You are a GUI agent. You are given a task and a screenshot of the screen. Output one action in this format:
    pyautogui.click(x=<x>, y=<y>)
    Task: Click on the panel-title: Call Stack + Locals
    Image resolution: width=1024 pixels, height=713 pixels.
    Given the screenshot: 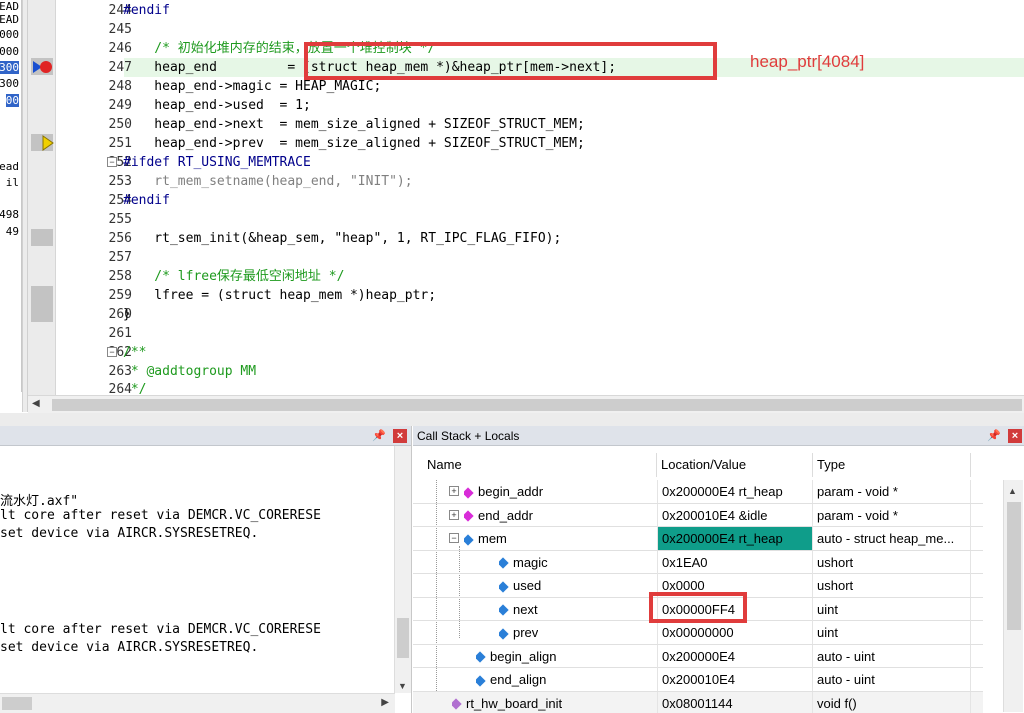 What is the action you would take?
    pyautogui.click(x=718, y=436)
    